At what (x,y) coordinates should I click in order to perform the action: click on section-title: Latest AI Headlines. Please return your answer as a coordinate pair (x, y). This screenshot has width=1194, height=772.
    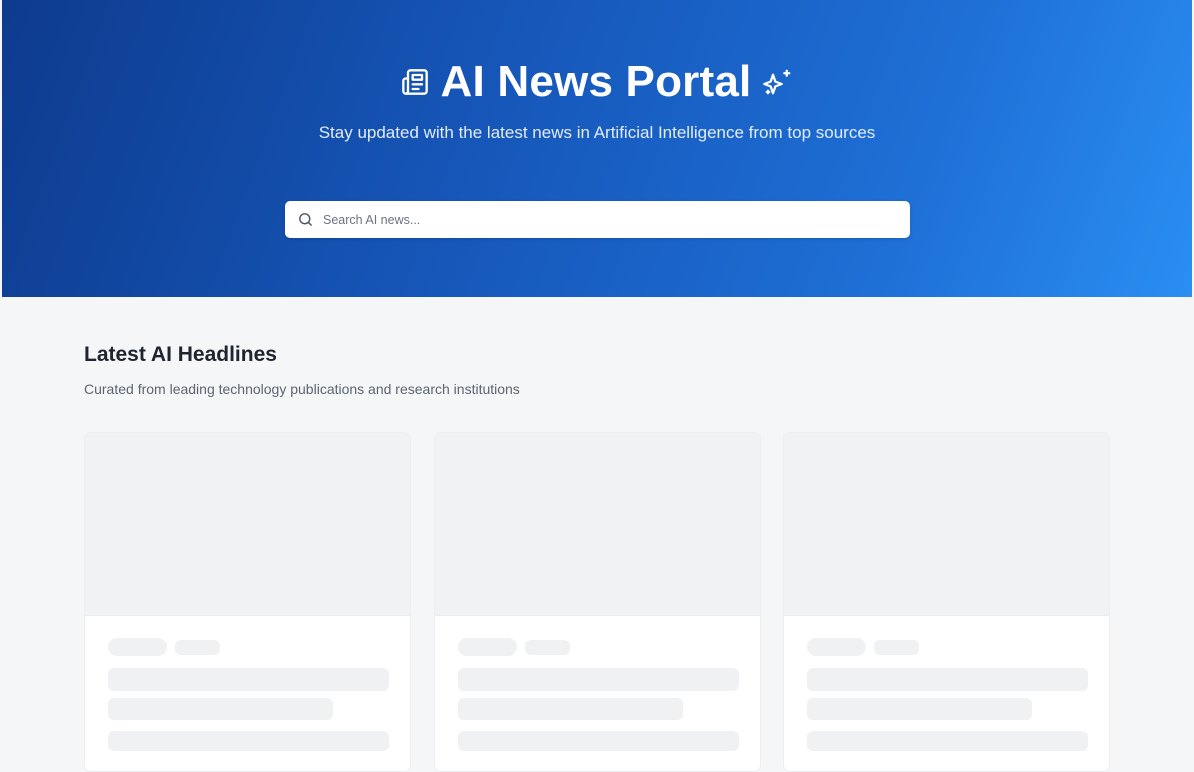
    Looking at the image, I should click on (180, 354).